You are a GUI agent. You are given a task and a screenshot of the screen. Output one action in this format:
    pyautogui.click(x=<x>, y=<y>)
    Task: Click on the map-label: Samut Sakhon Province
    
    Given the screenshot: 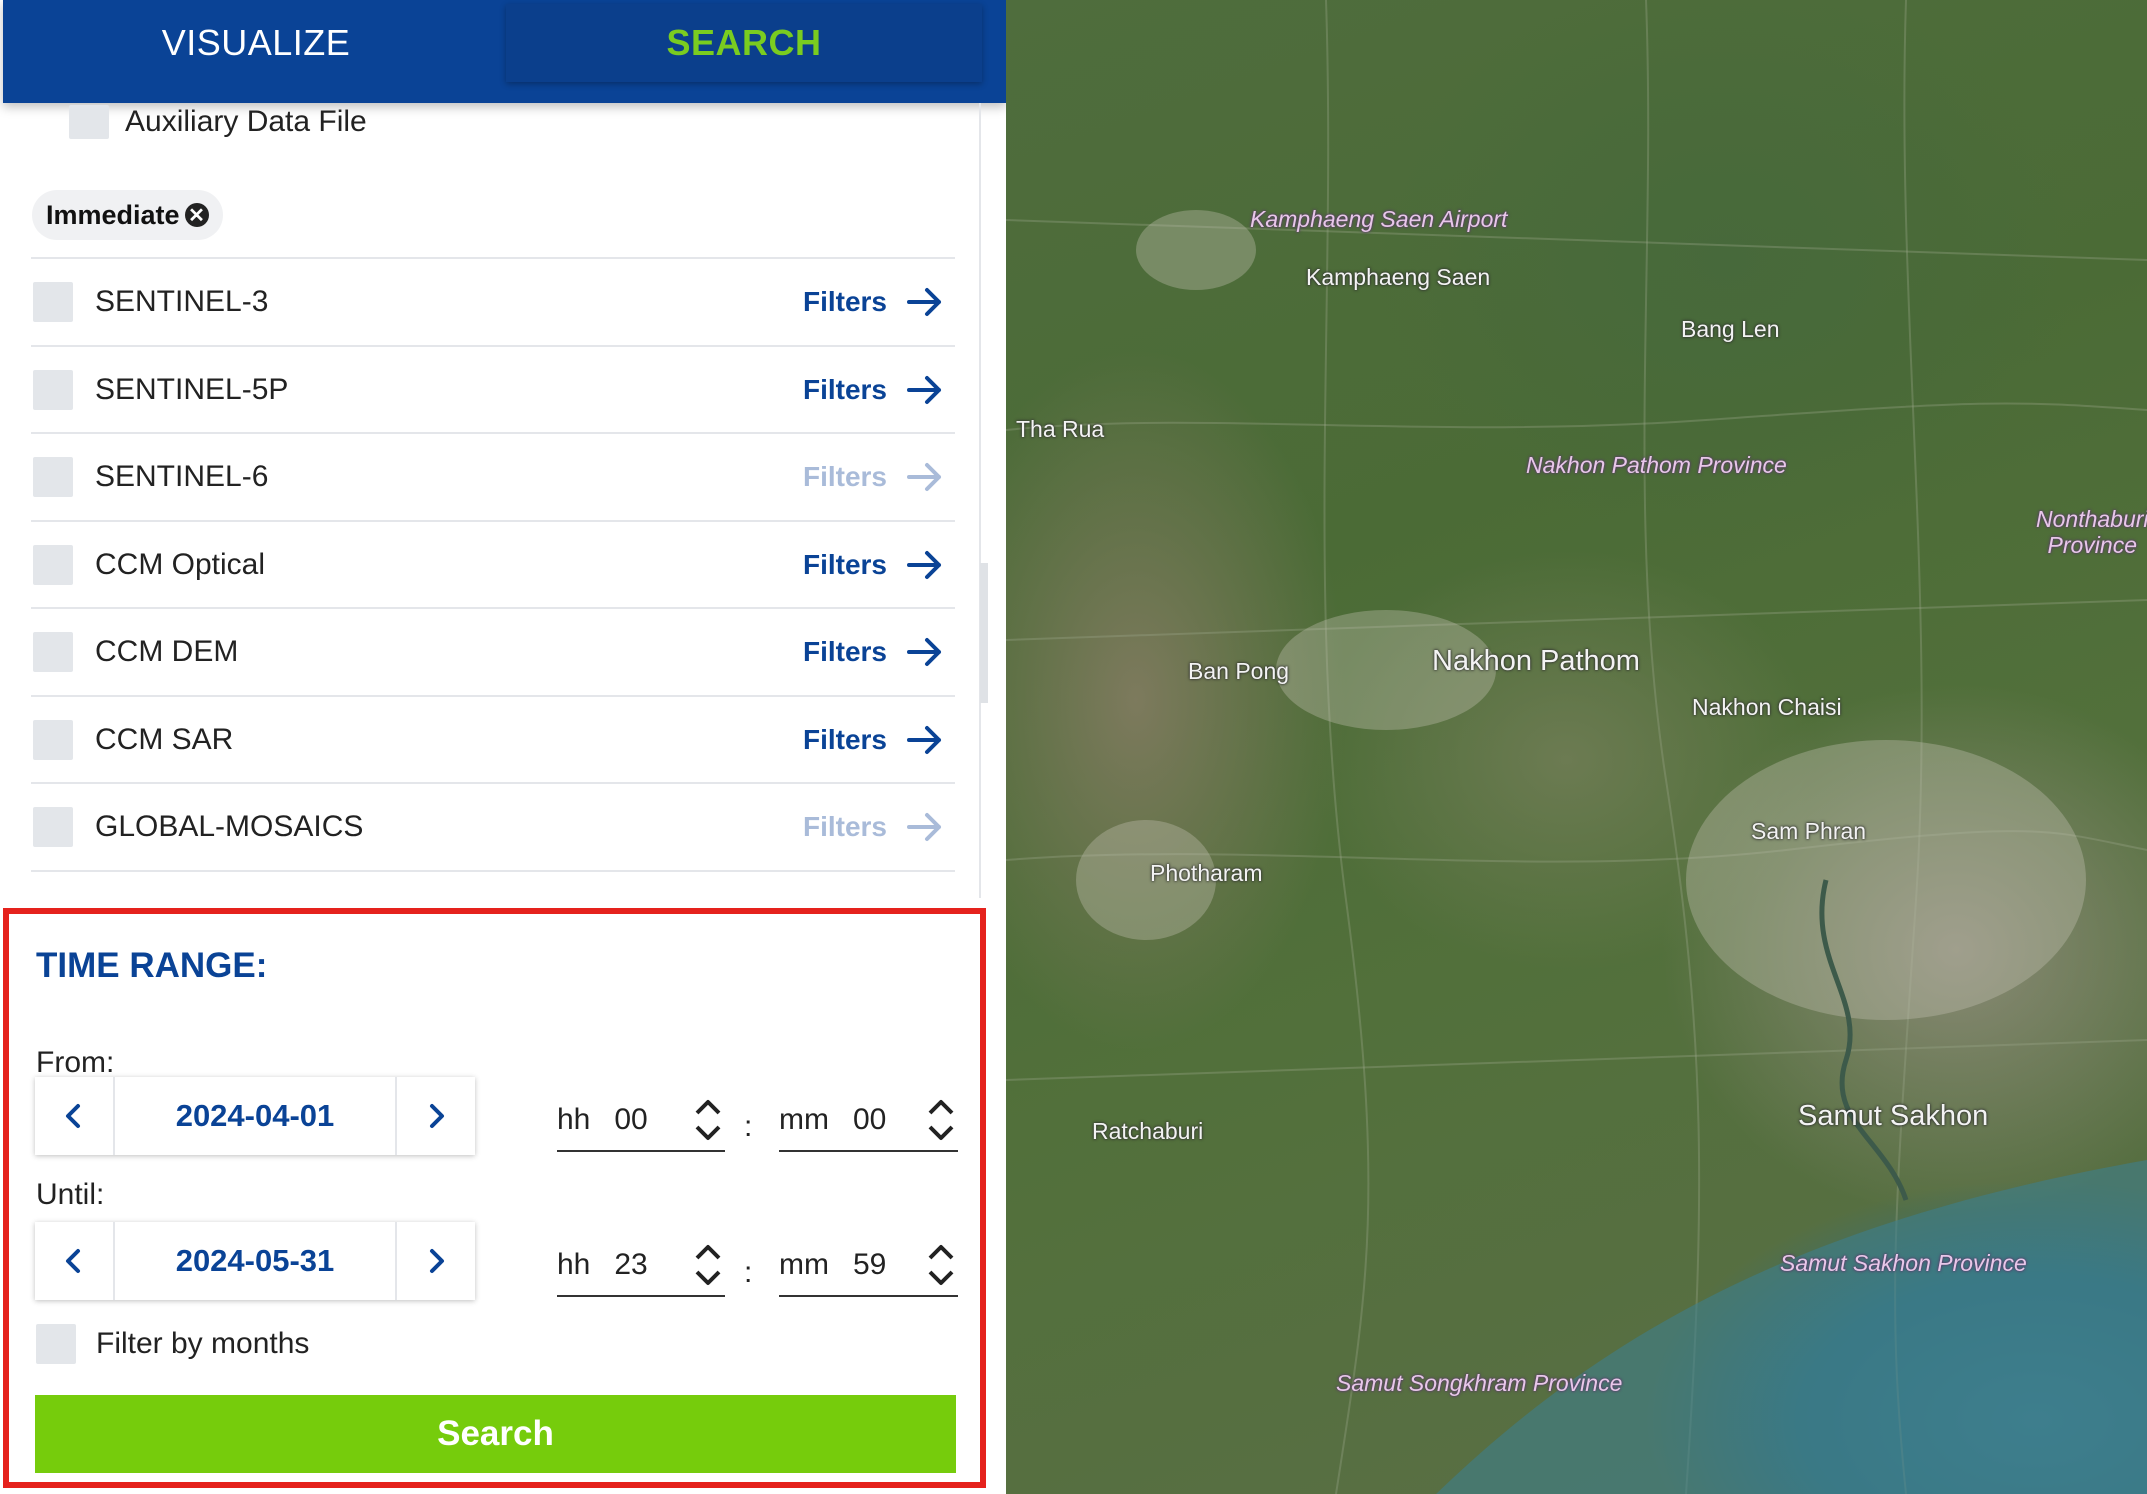 What is the action you would take?
    pyautogui.click(x=1903, y=1263)
    